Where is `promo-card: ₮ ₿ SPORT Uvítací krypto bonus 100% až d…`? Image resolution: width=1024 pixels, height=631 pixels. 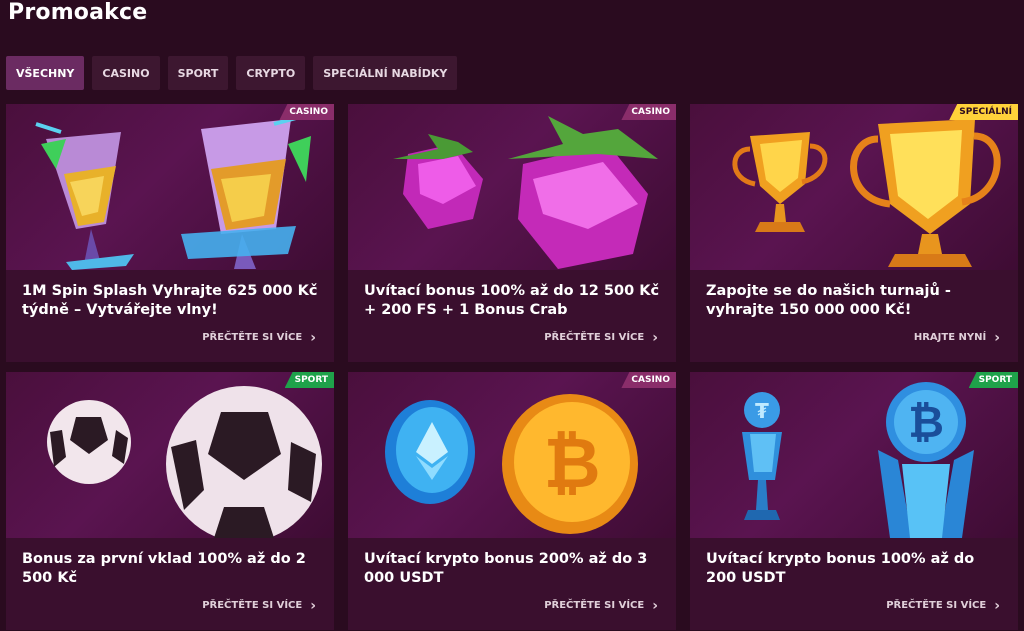 promo-card: ₮ ₿ SPORT Uvítací krypto bonus 100% až d… is located at coordinates (854, 501).